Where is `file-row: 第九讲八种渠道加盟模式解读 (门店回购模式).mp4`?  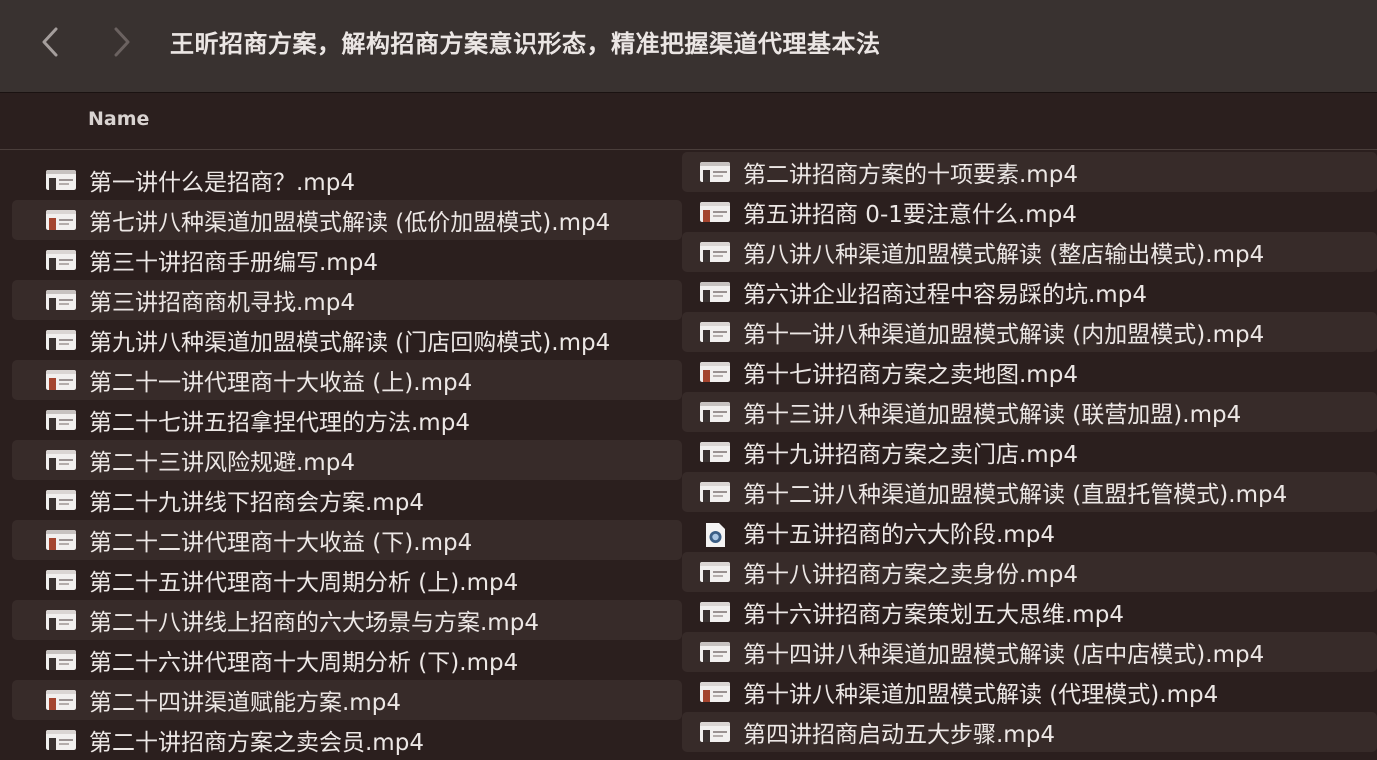 file-row: 第九讲八种渠道加盟模式解读 (门店回购模式).mp4 is located at coordinates (347, 340).